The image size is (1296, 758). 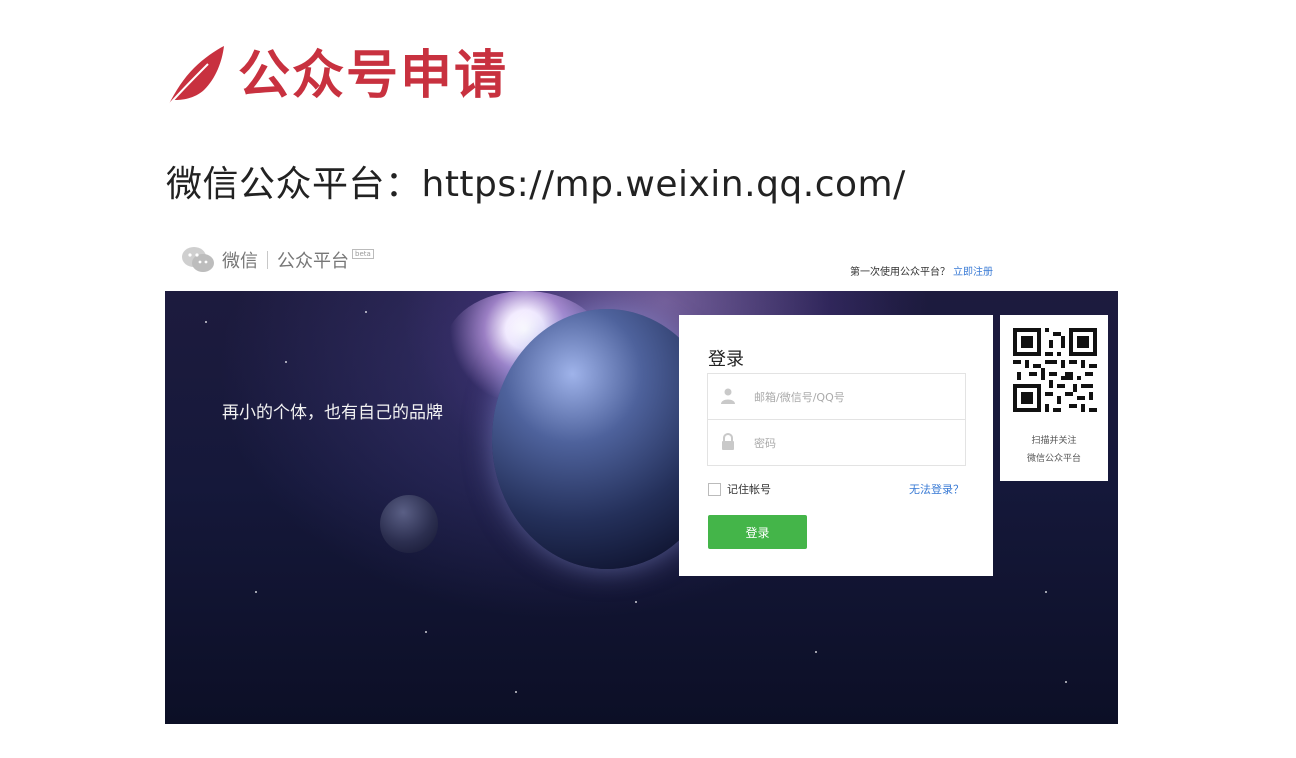 I want to click on wechat-page-header: 微信 公众平台 beta, so click(x=277, y=260).